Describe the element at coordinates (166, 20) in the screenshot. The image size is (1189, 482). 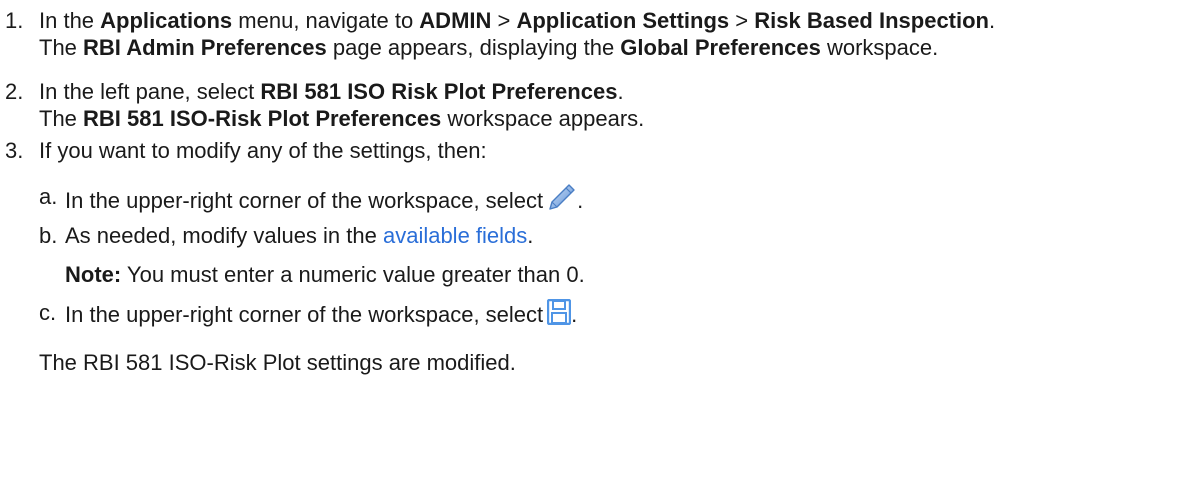
I see `applications-menu-ref: Applications` at that location.